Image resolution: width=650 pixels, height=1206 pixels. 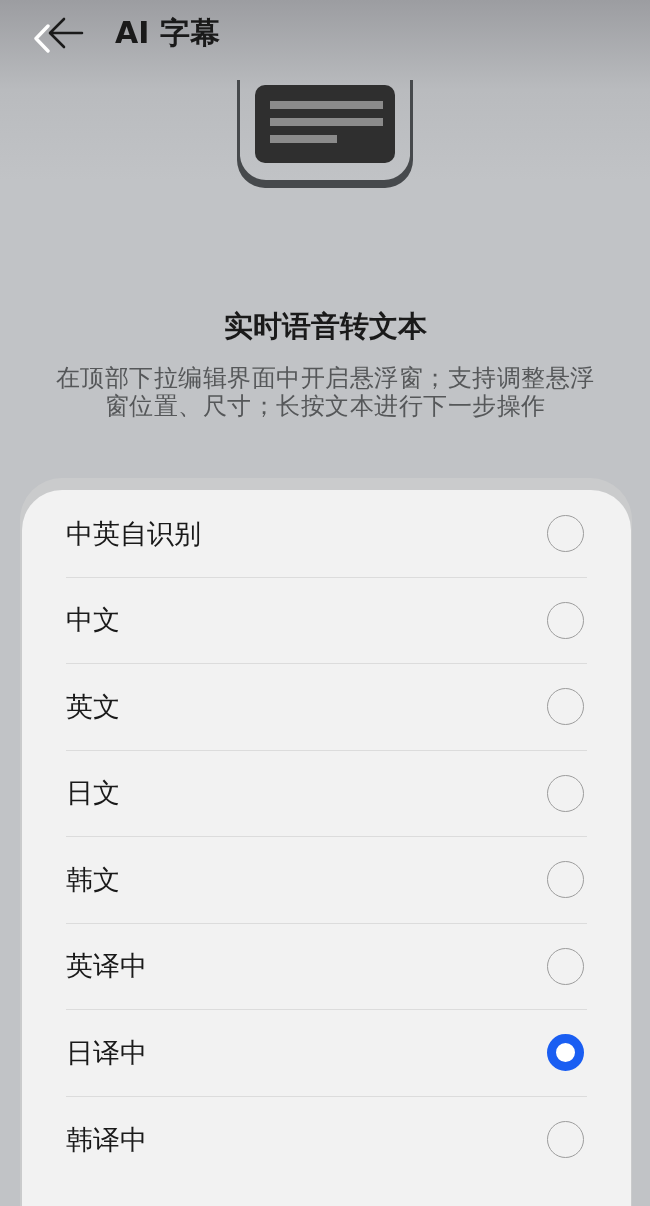 I want to click on back-arrow-icon, so click(x=66, y=33).